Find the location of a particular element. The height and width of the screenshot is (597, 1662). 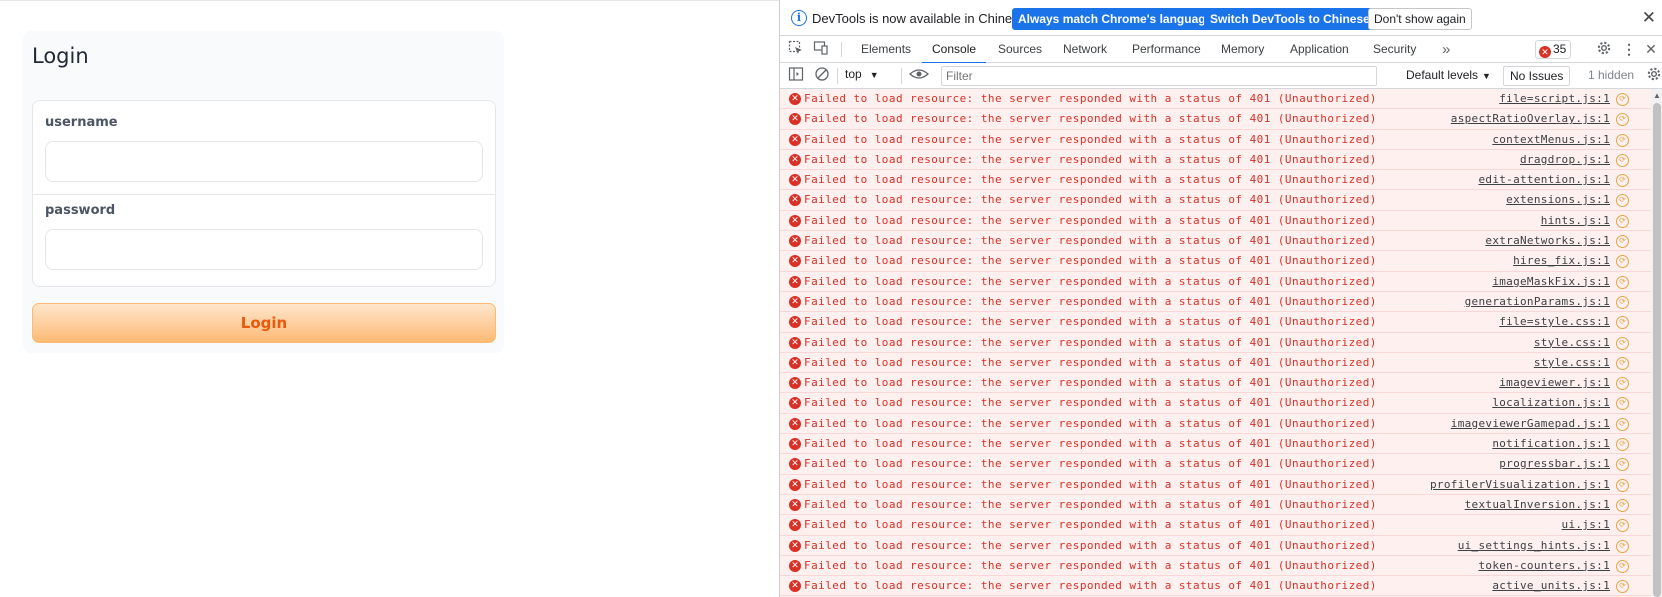

console-message-source-link: contextMenus.js:1 is located at coordinates (1551, 139).